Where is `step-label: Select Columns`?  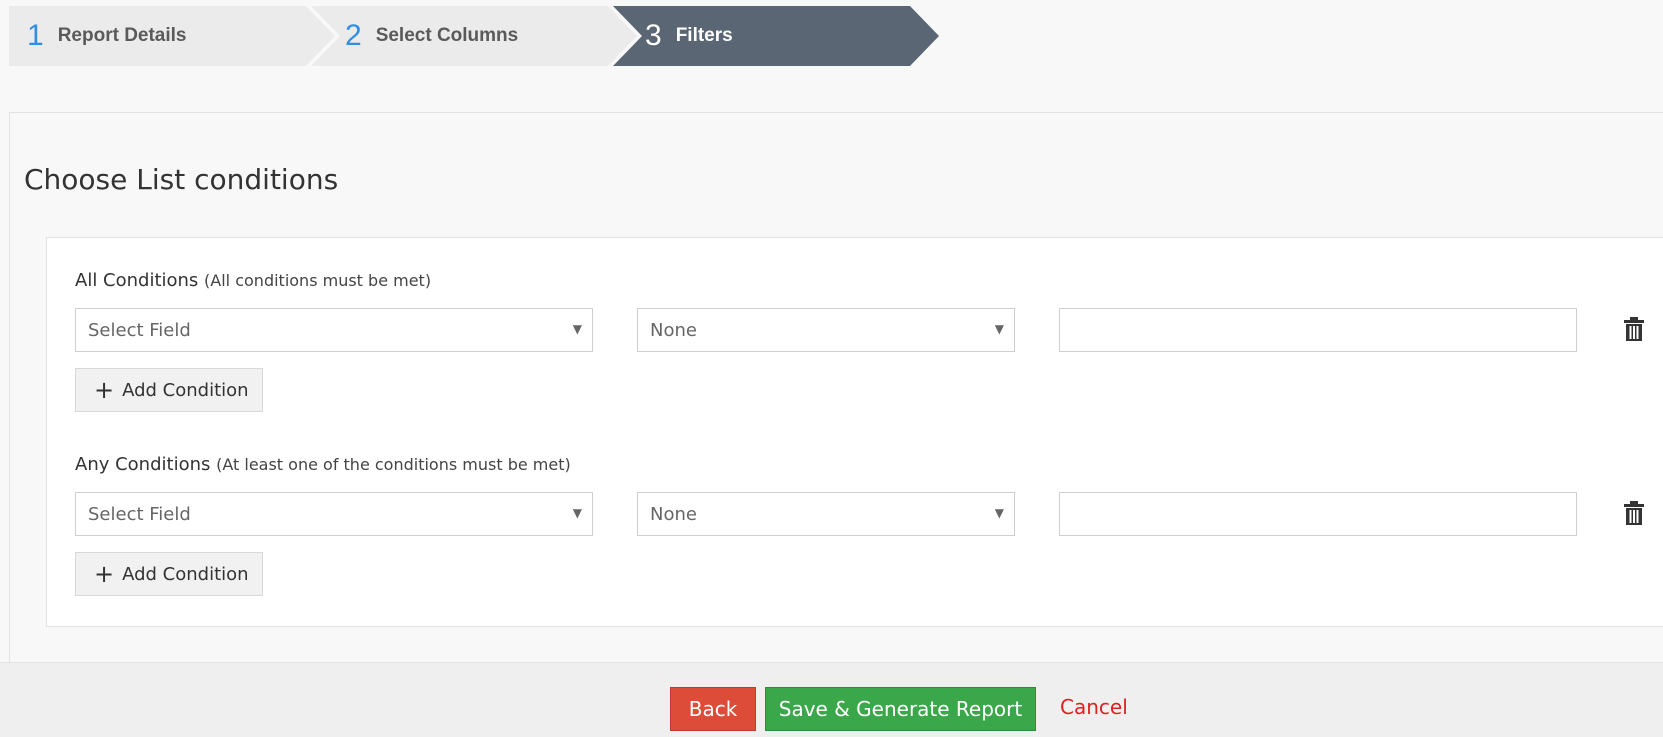
step-label: Select Columns is located at coordinates (447, 35).